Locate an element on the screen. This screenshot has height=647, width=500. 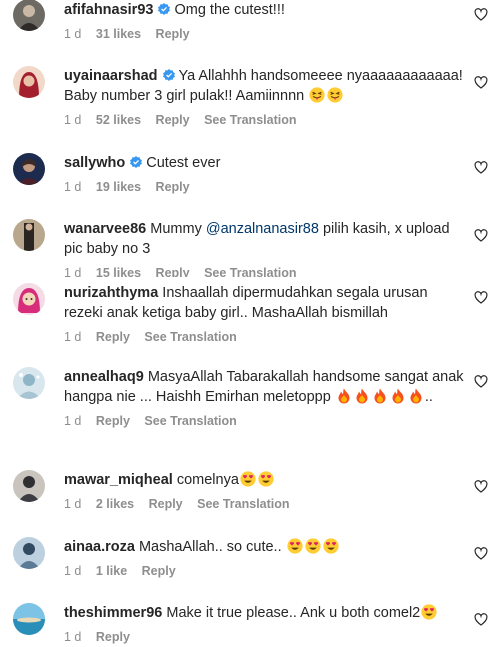
likes-count: 52 likes is located at coordinates (118, 120).